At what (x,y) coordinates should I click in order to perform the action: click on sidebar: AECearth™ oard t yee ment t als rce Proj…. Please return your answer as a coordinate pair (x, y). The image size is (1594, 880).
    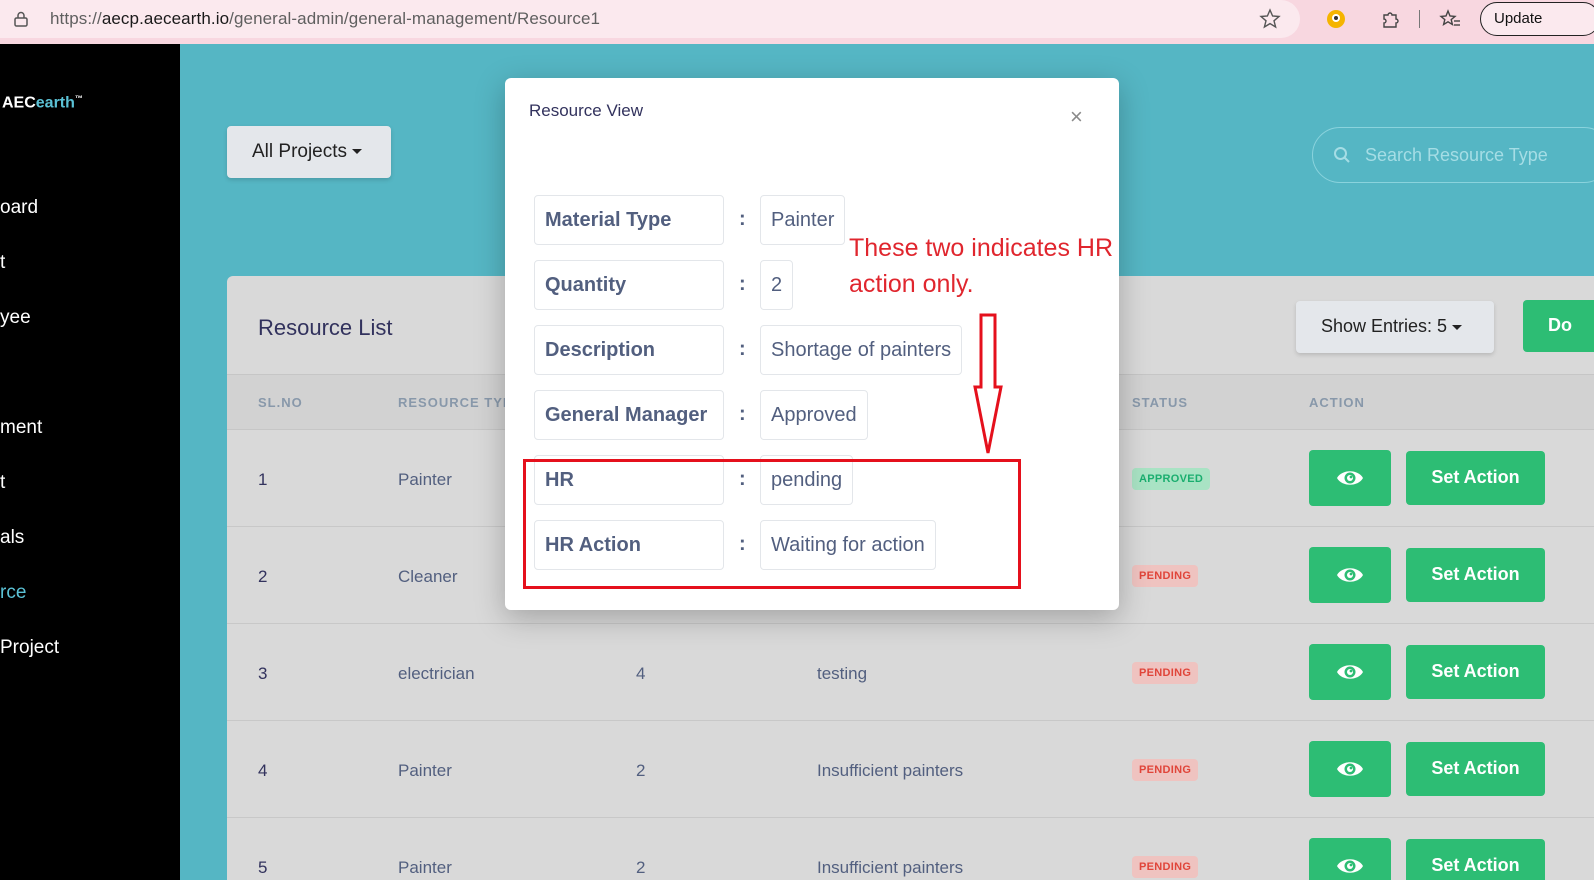
    Looking at the image, I should click on (90, 462).